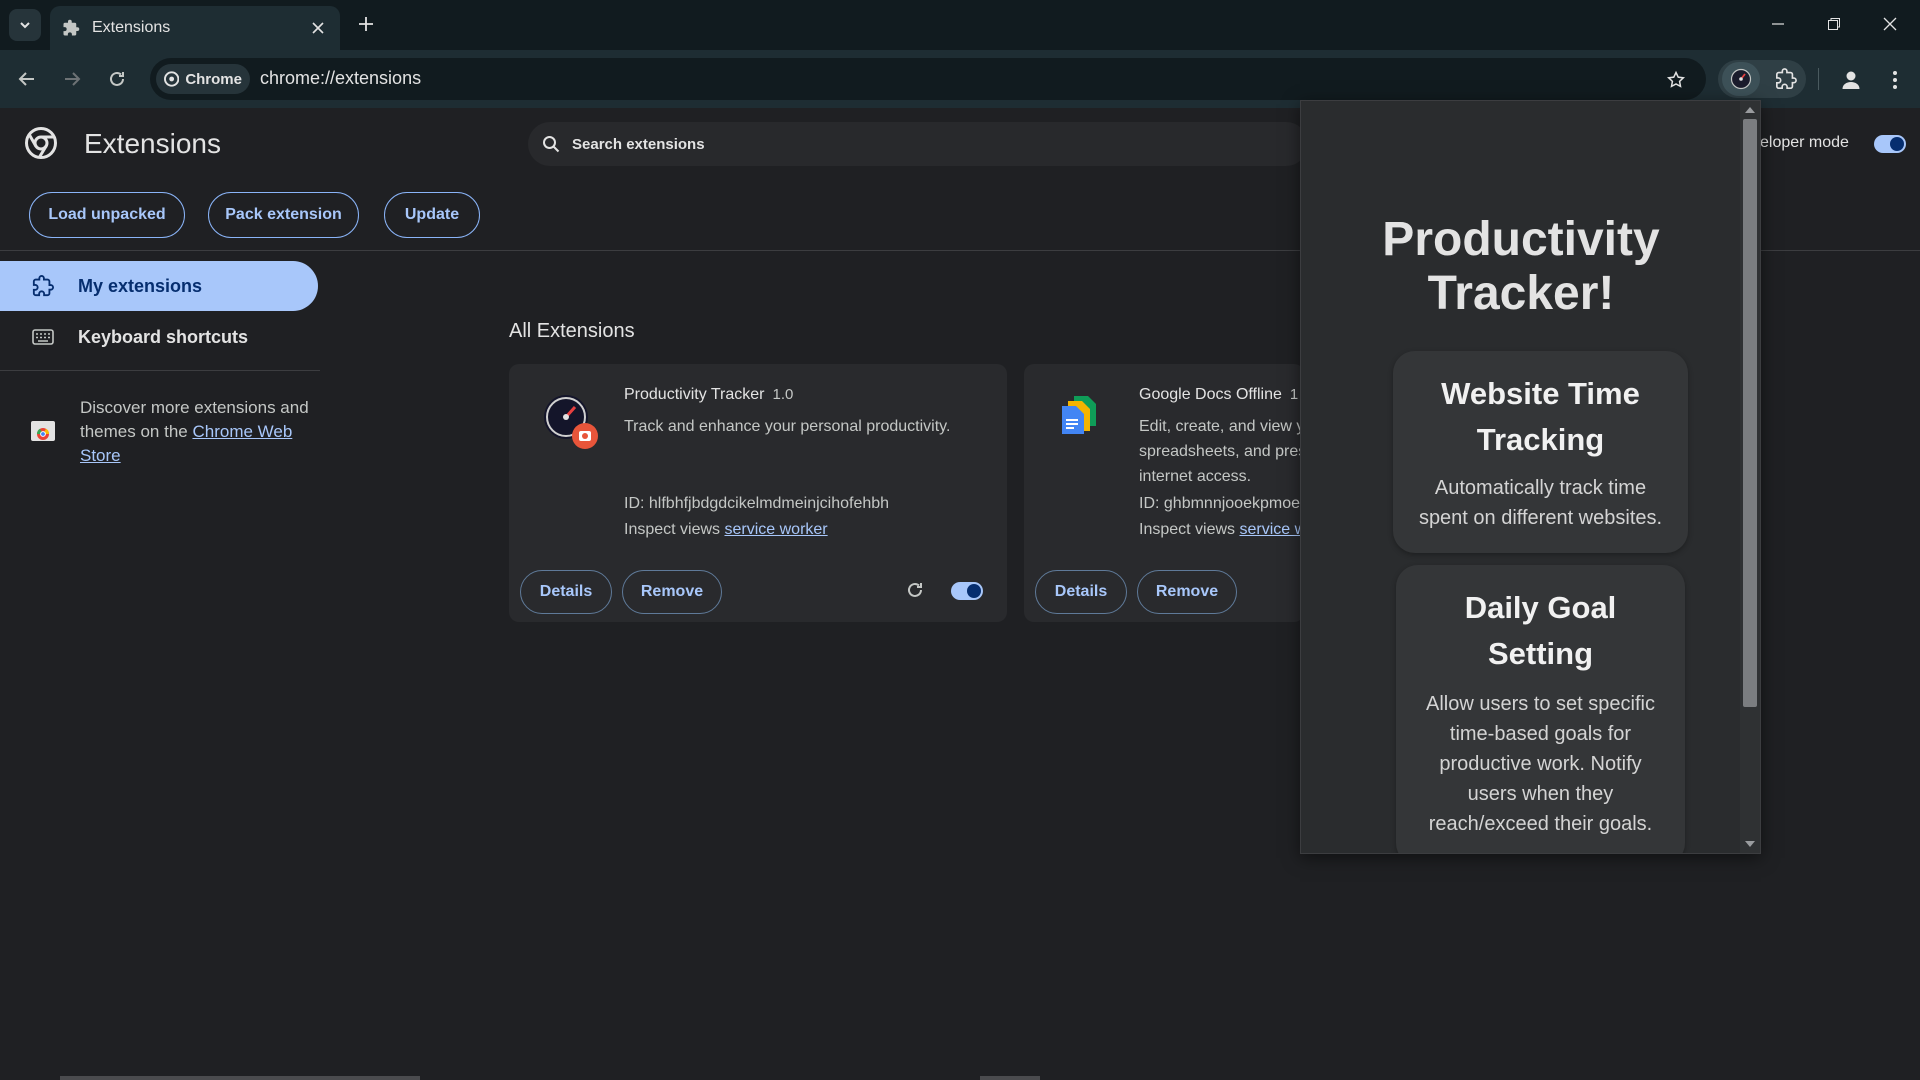 The width and height of the screenshot is (1920, 1080). I want to click on restore-icon, so click(1834, 24).